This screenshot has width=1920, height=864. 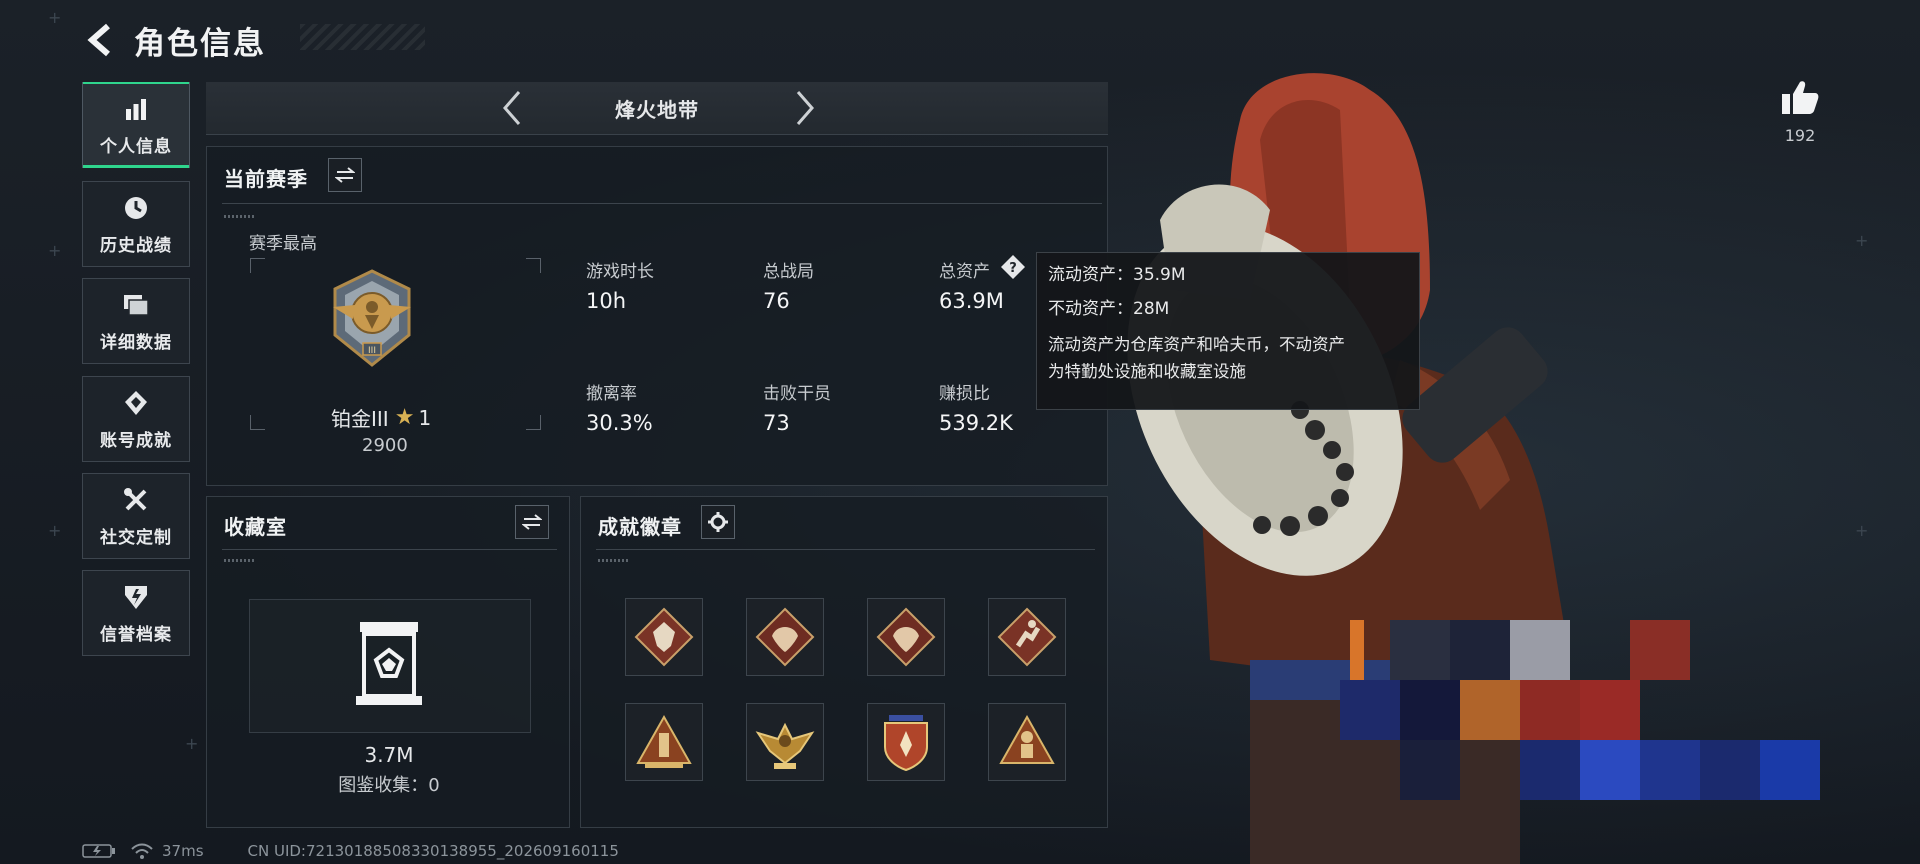 I want to click on asset-help-icon: ?, so click(x=1013, y=267).